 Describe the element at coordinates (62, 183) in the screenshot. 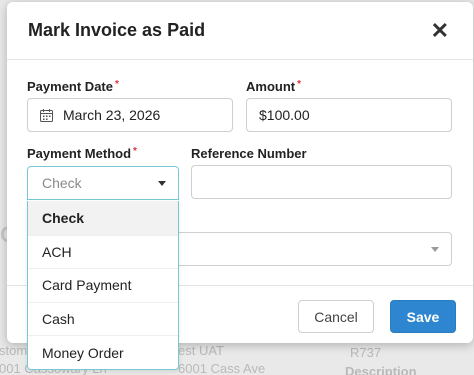

I see `payment-method-placeholder: Check` at that location.